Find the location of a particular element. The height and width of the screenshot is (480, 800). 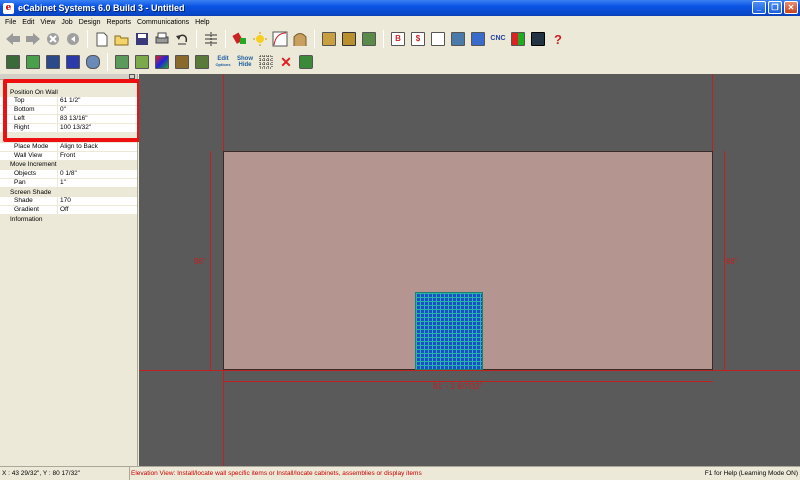

category-move-increment: Move Increment is located at coordinates (68, 165).